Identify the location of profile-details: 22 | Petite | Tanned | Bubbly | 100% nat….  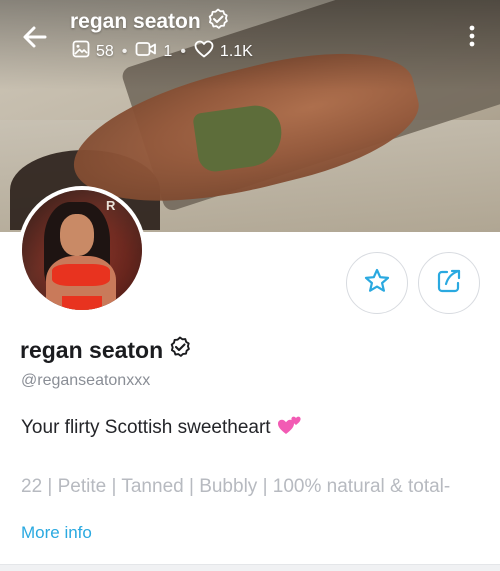
(236, 486).